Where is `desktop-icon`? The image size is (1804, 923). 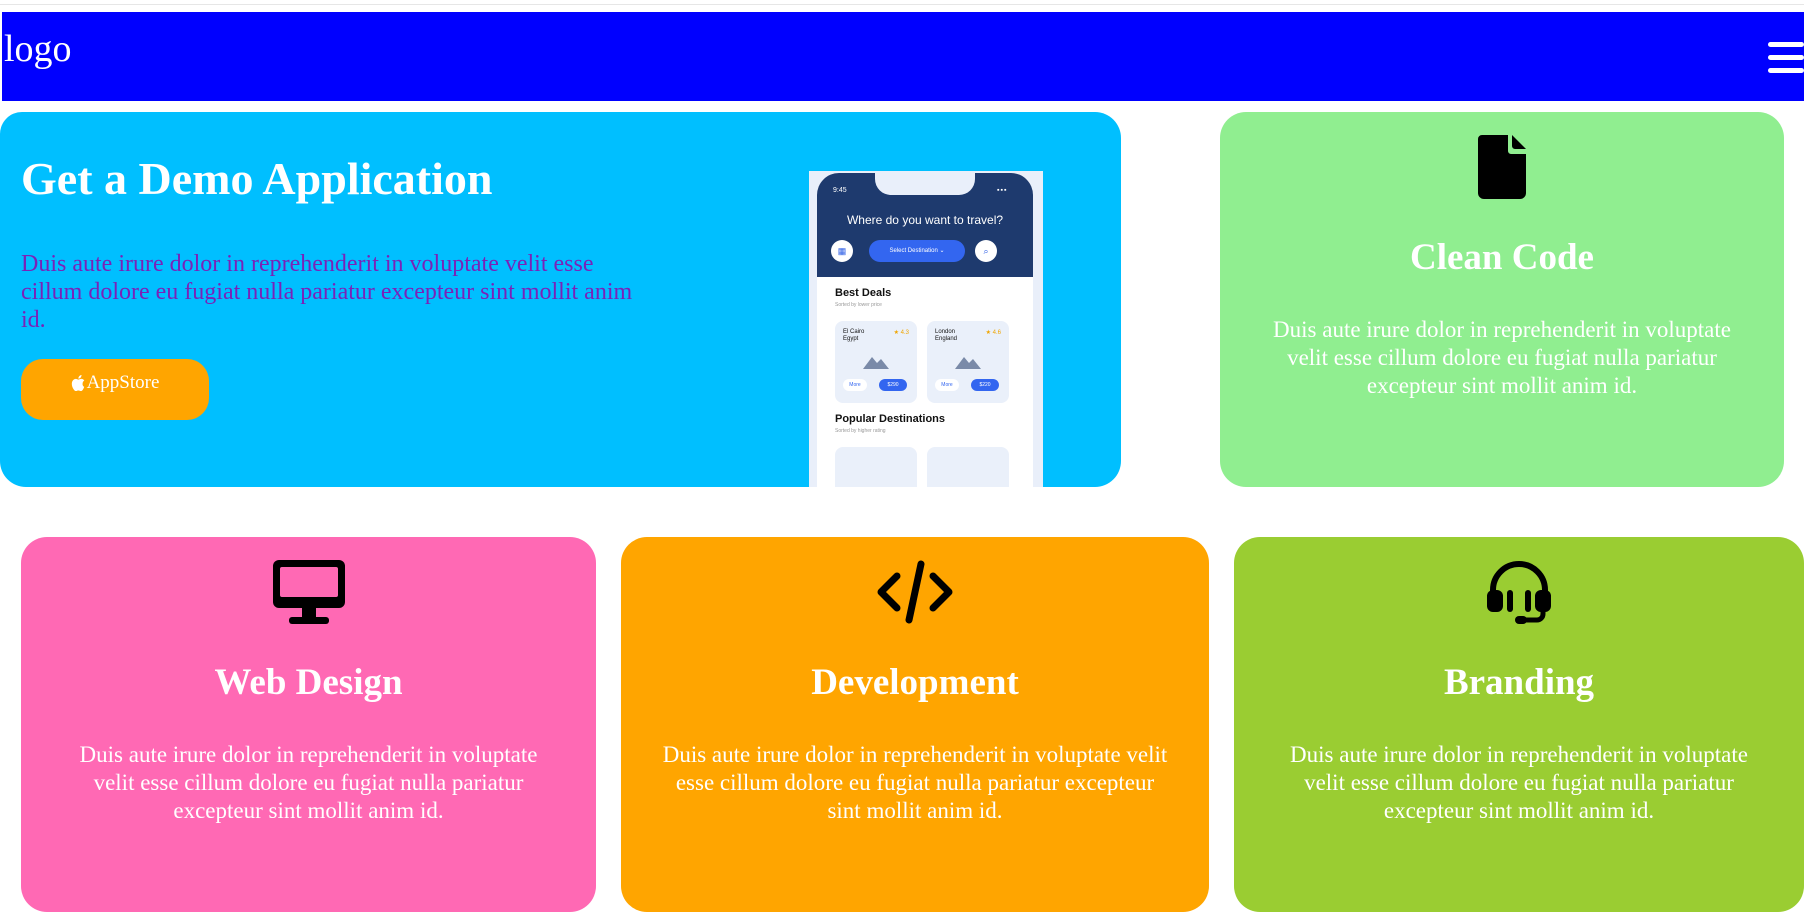 desktop-icon is located at coordinates (308, 592).